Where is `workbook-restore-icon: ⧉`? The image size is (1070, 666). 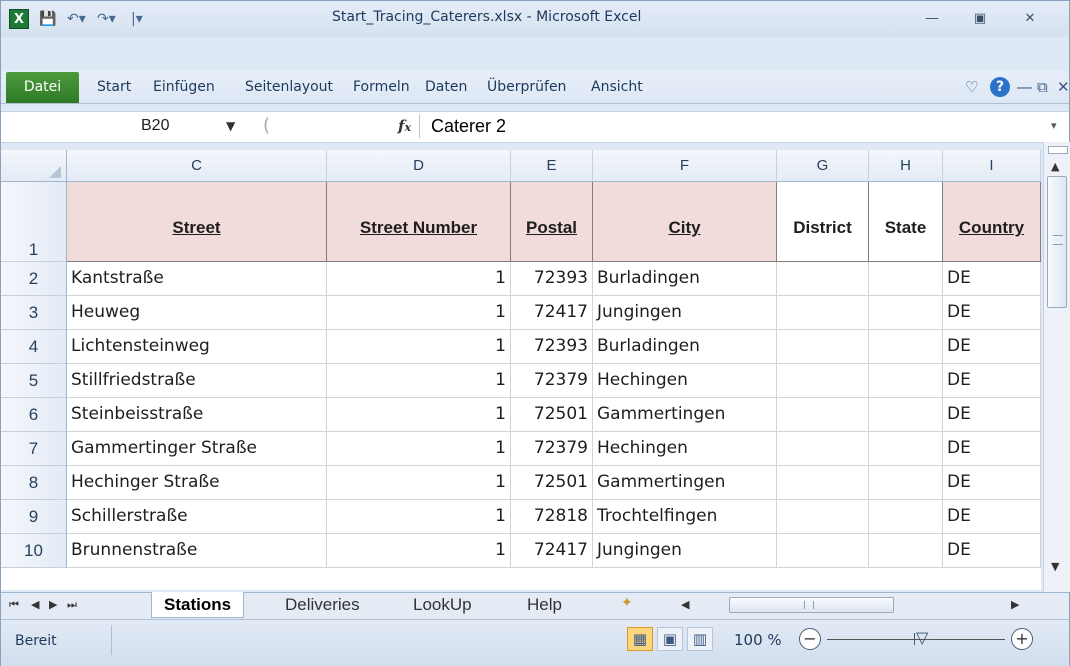
workbook-restore-icon: ⧉ is located at coordinates (1042, 87).